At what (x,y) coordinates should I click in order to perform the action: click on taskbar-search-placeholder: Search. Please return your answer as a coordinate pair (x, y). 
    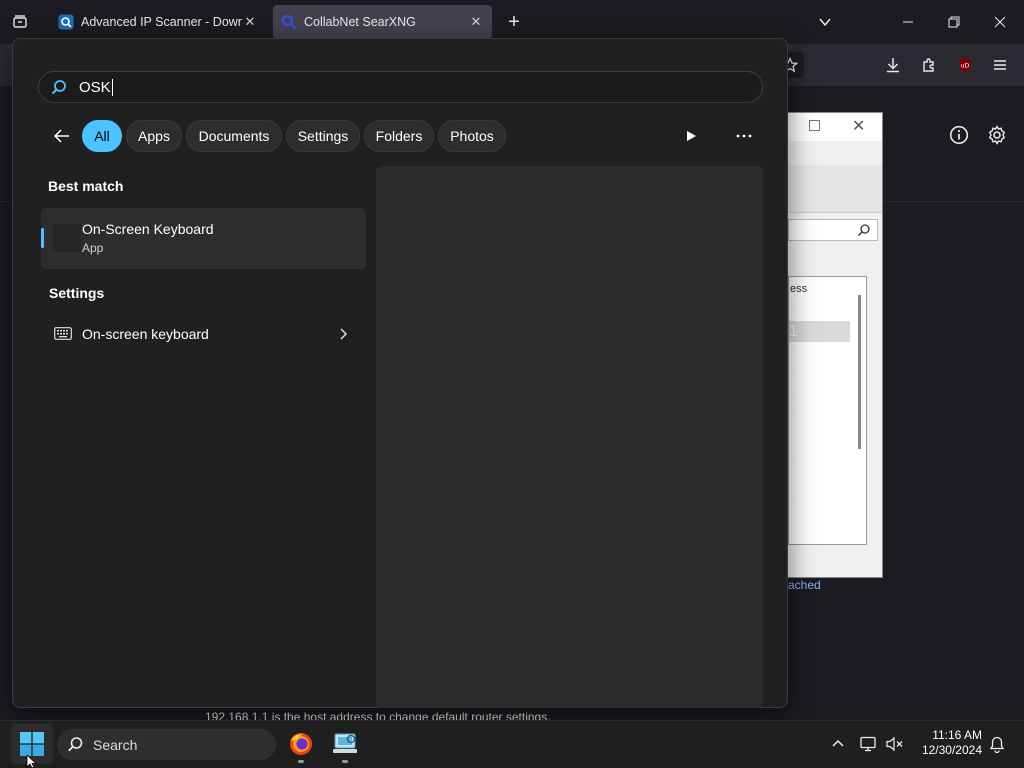
    Looking at the image, I should click on (115, 744).